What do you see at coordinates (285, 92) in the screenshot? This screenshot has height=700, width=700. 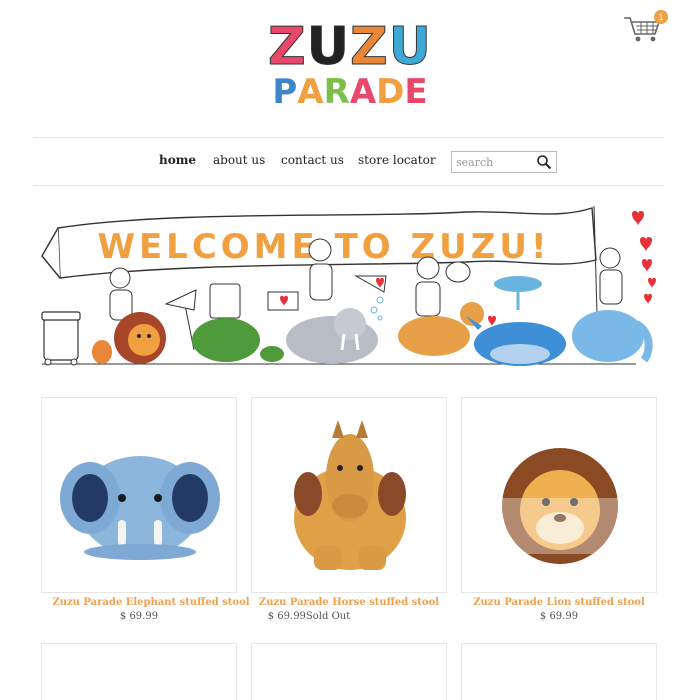 I see `logo-letter: P` at bounding box center [285, 92].